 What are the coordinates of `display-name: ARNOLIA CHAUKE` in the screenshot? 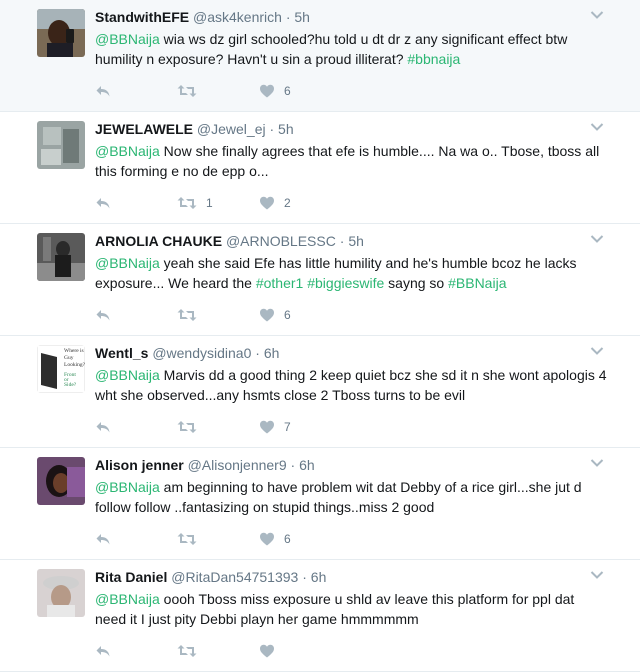 It's located at (158, 241).